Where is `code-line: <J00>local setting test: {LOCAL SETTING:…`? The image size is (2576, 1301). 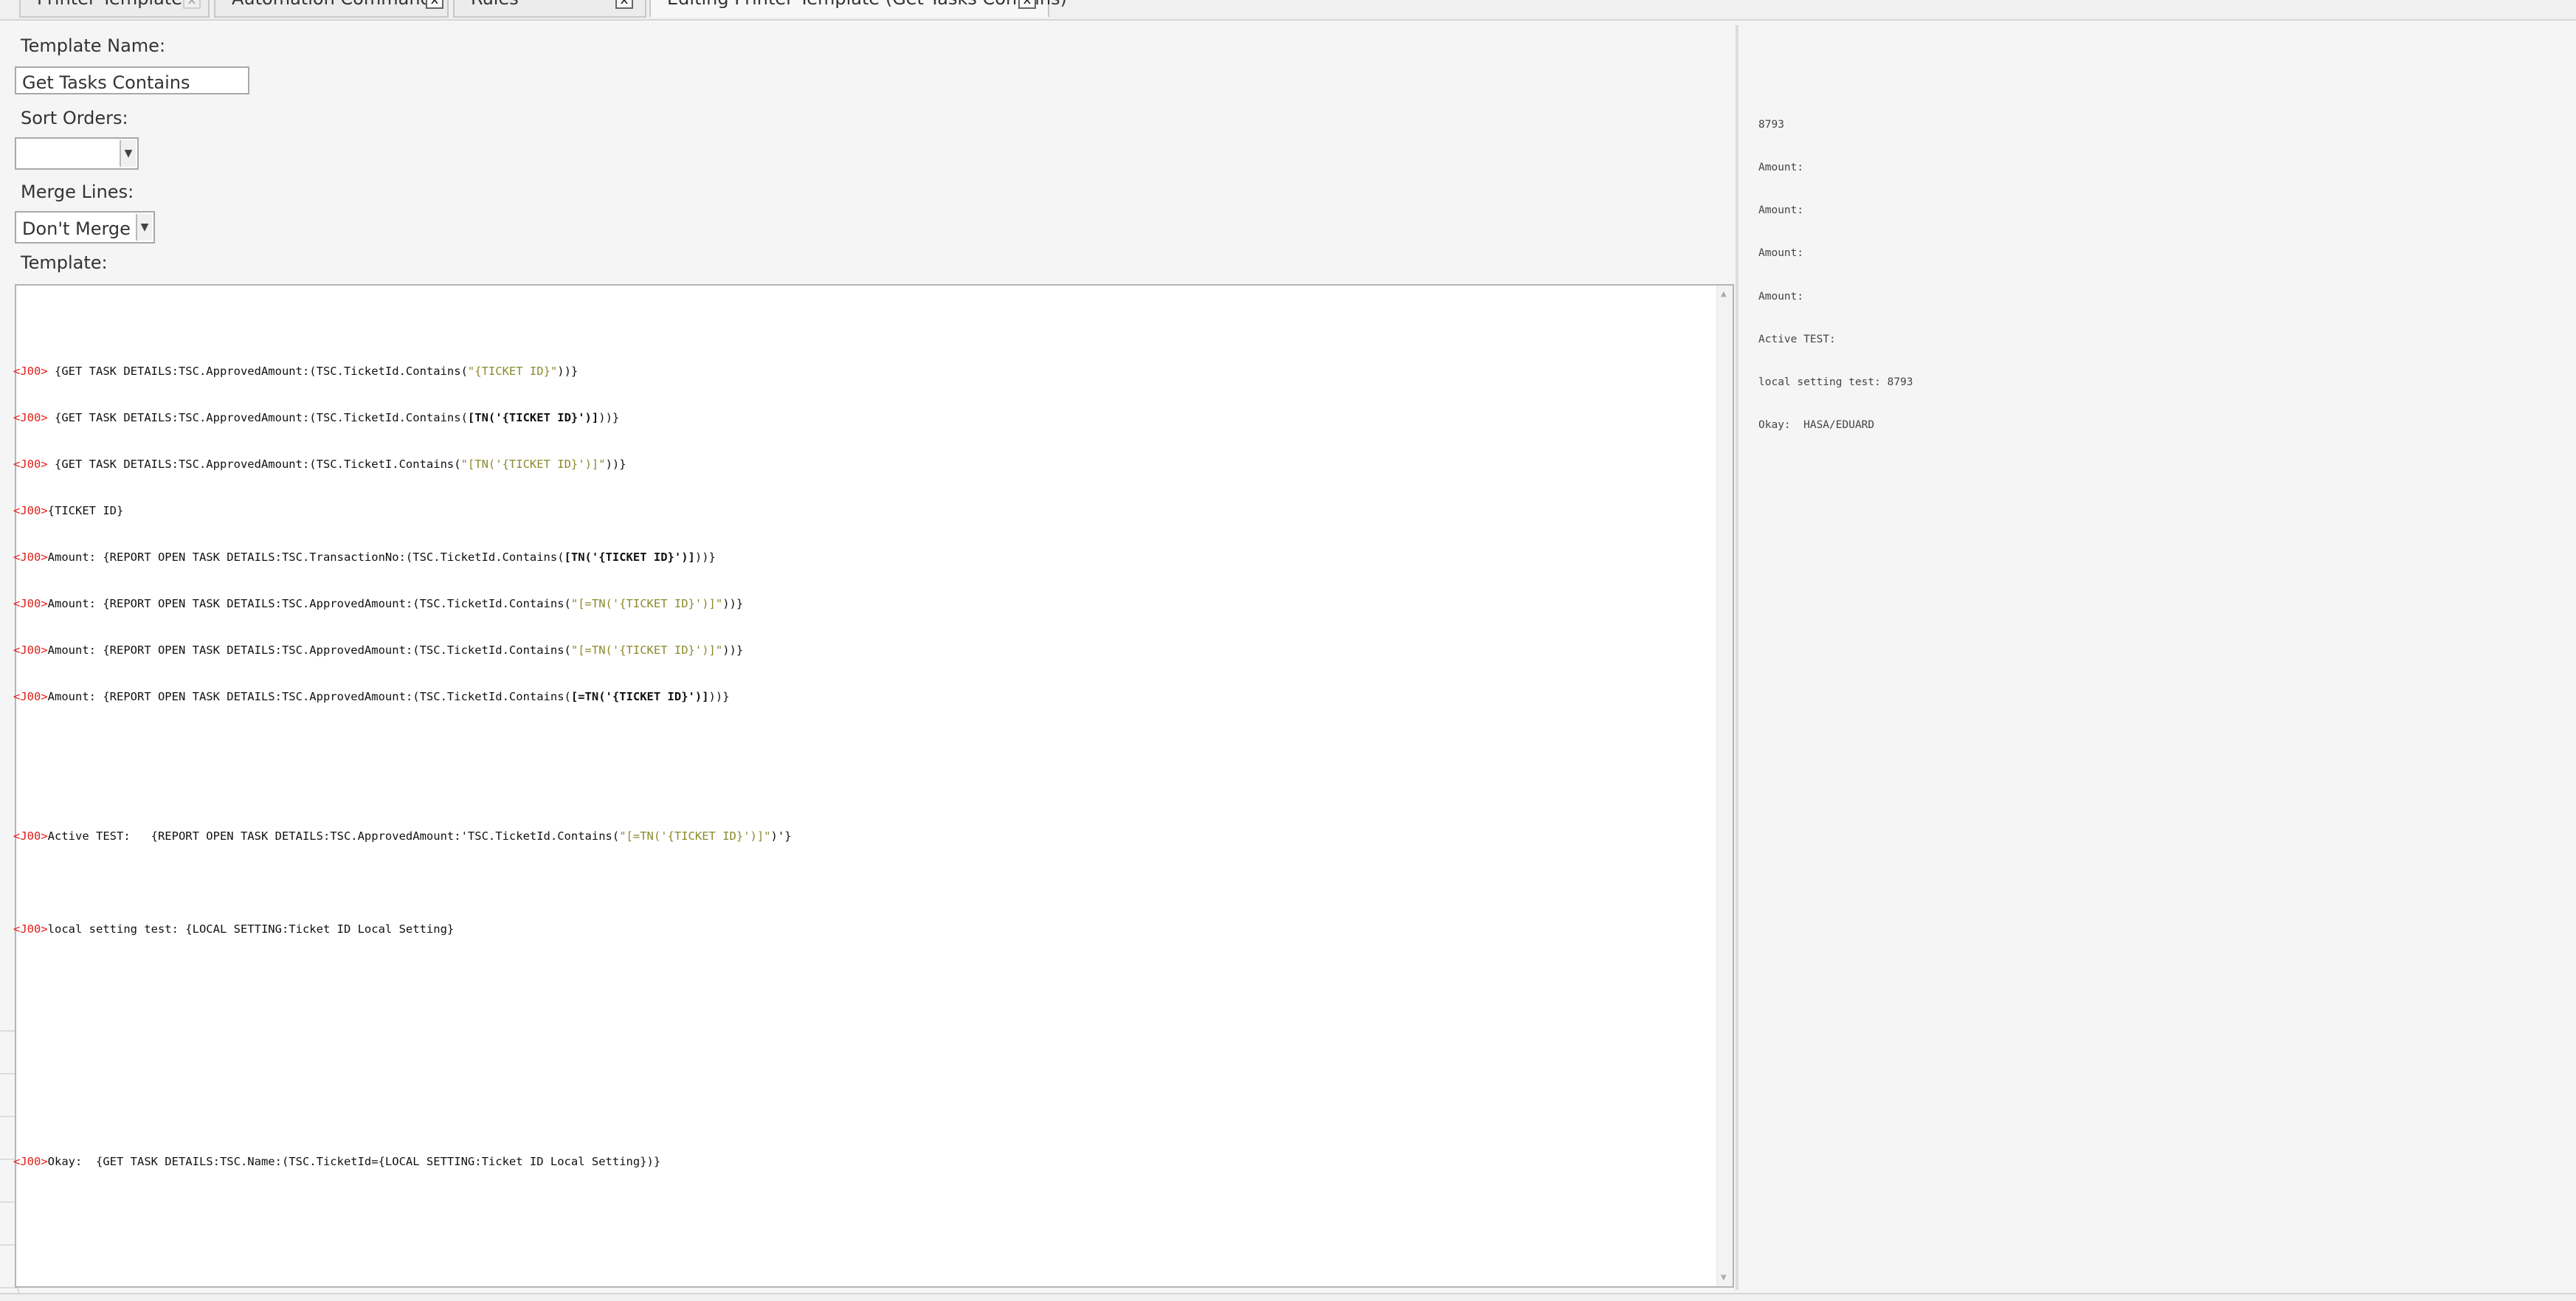 code-line: <J00>local setting test: {LOCAL SETTING:… is located at coordinates (234, 929).